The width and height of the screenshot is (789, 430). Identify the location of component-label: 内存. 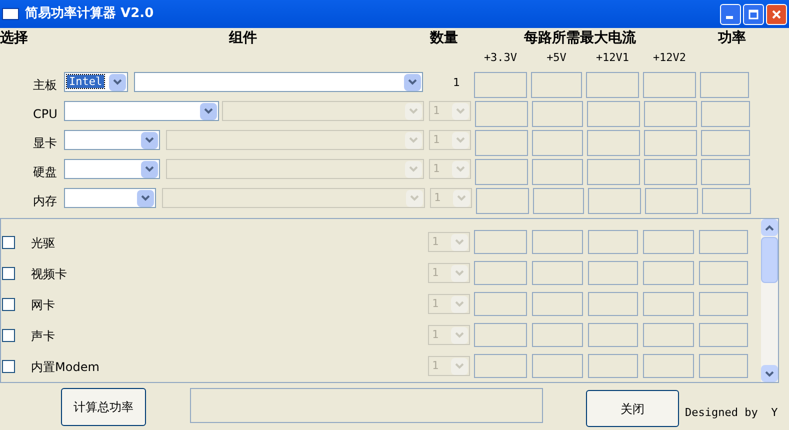
(45, 201).